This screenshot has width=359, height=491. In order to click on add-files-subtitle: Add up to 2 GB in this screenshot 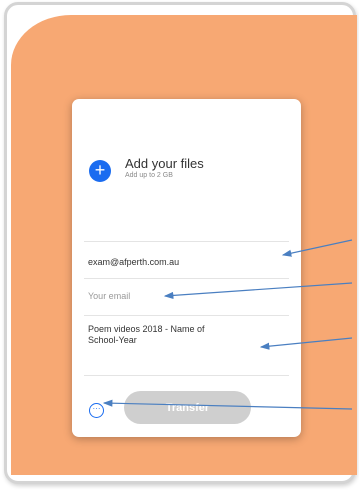, I will do `click(149, 175)`.